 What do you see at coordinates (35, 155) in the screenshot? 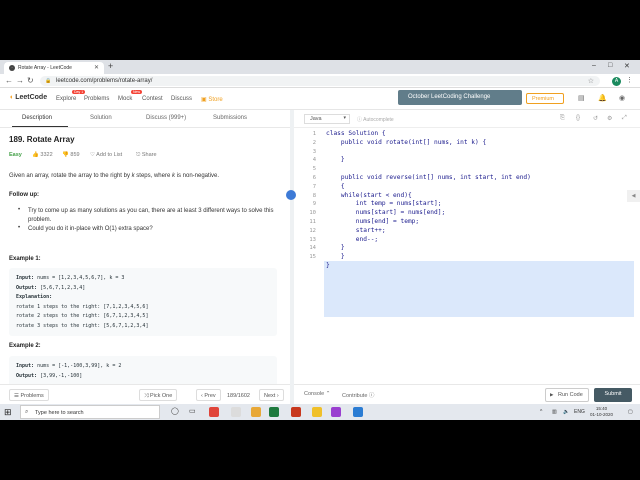
I see `thumbs-up-icon: 👍` at bounding box center [35, 155].